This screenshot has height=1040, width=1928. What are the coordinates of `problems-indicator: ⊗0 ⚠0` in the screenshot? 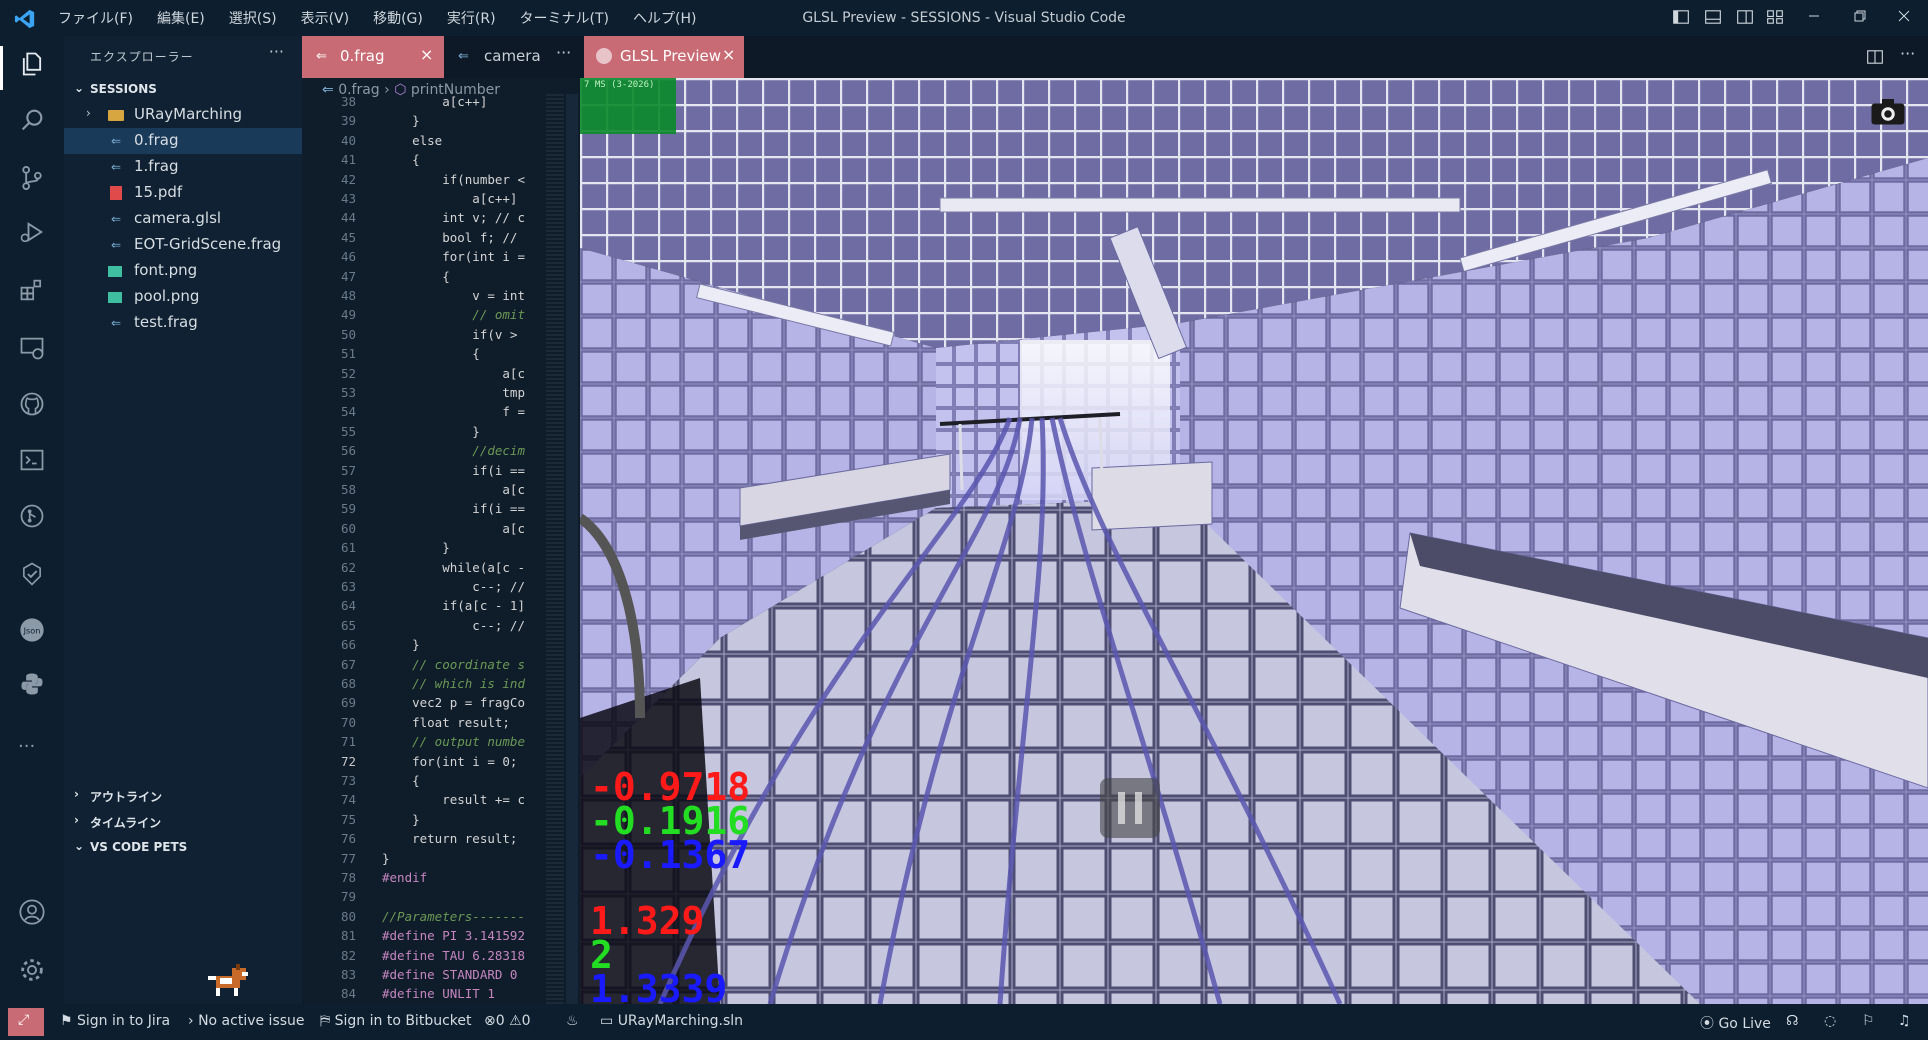 It's located at (507, 1021).